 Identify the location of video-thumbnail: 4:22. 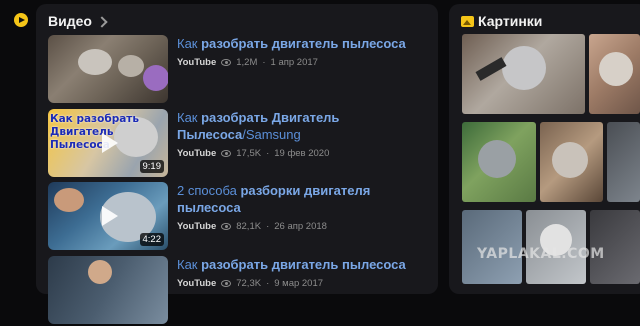
(108, 216).